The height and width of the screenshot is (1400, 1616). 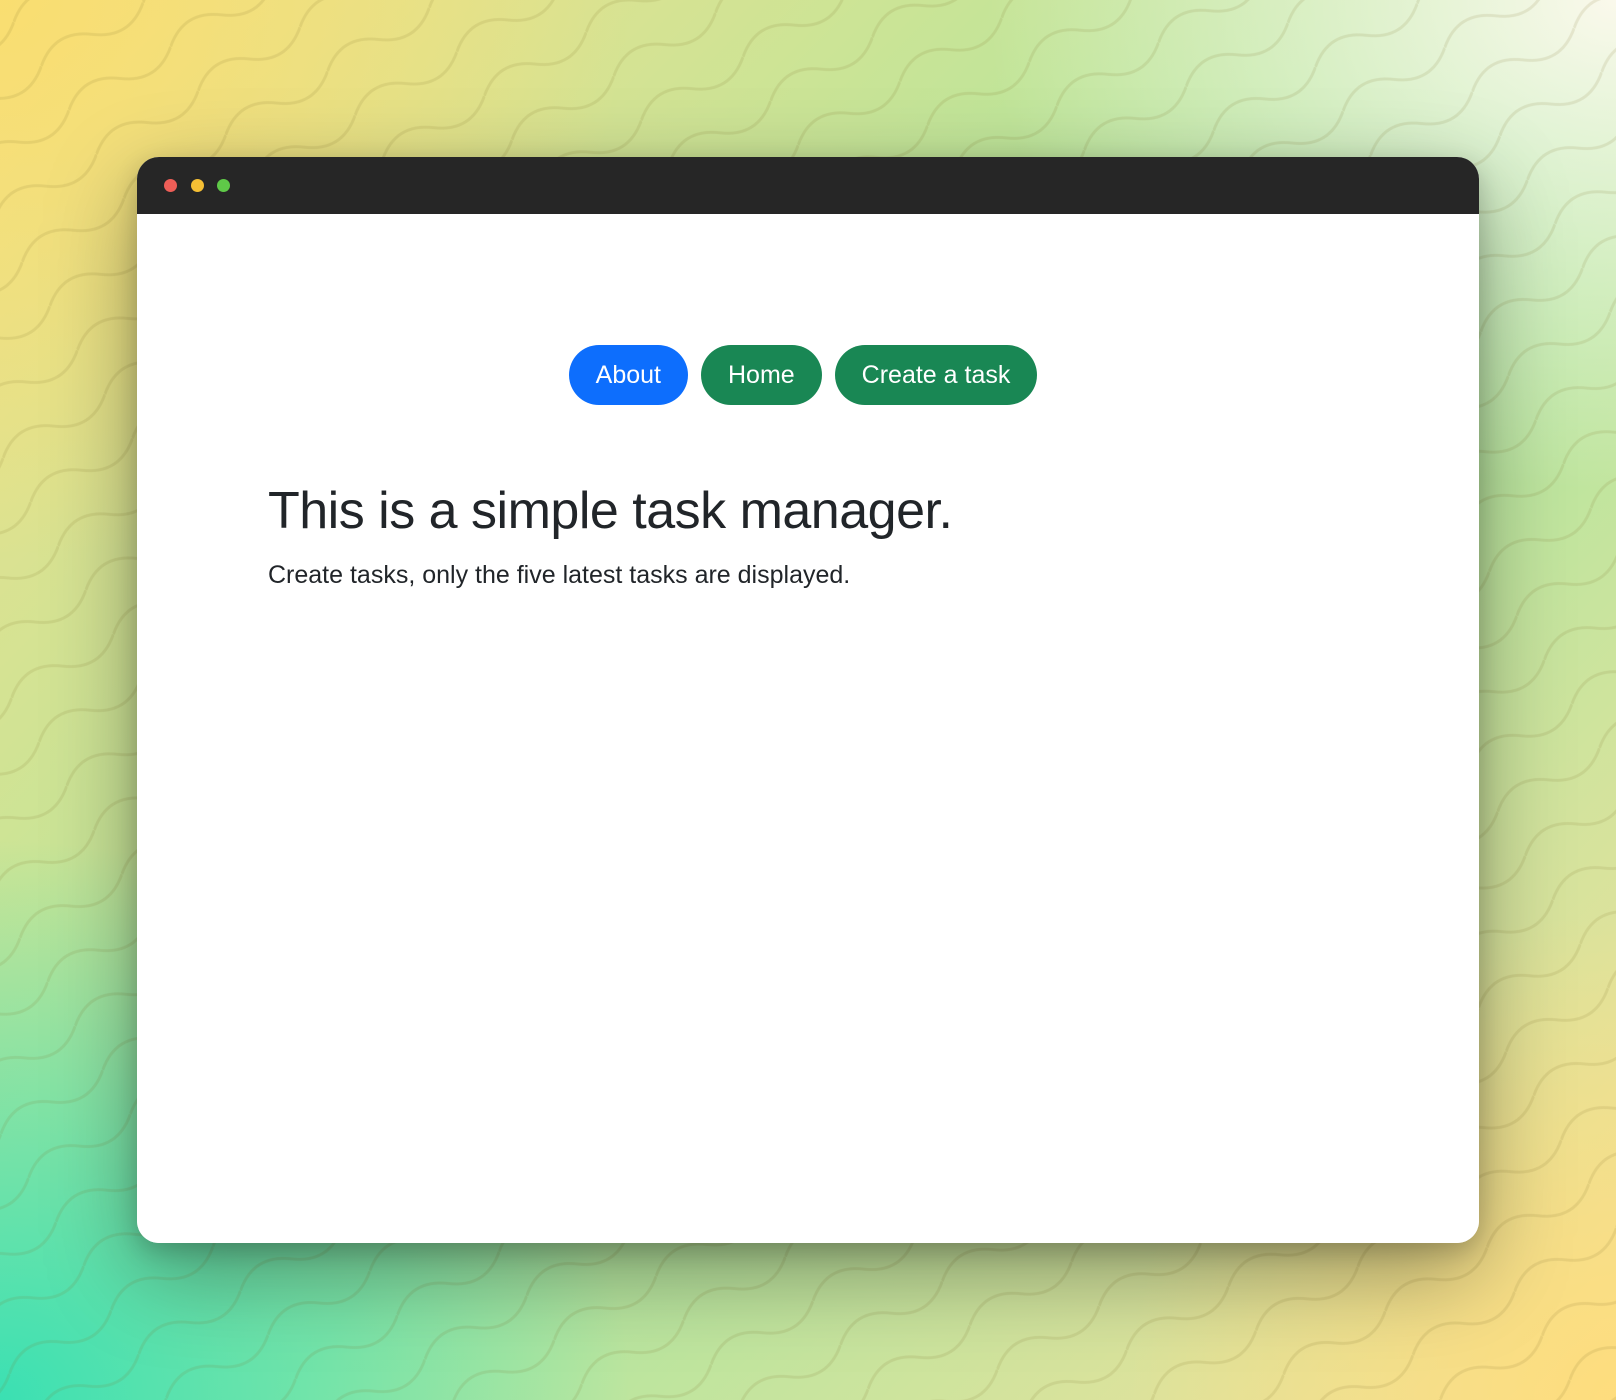 I want to click on top-nav: About Home Create a task, so click(x=808, y=375).